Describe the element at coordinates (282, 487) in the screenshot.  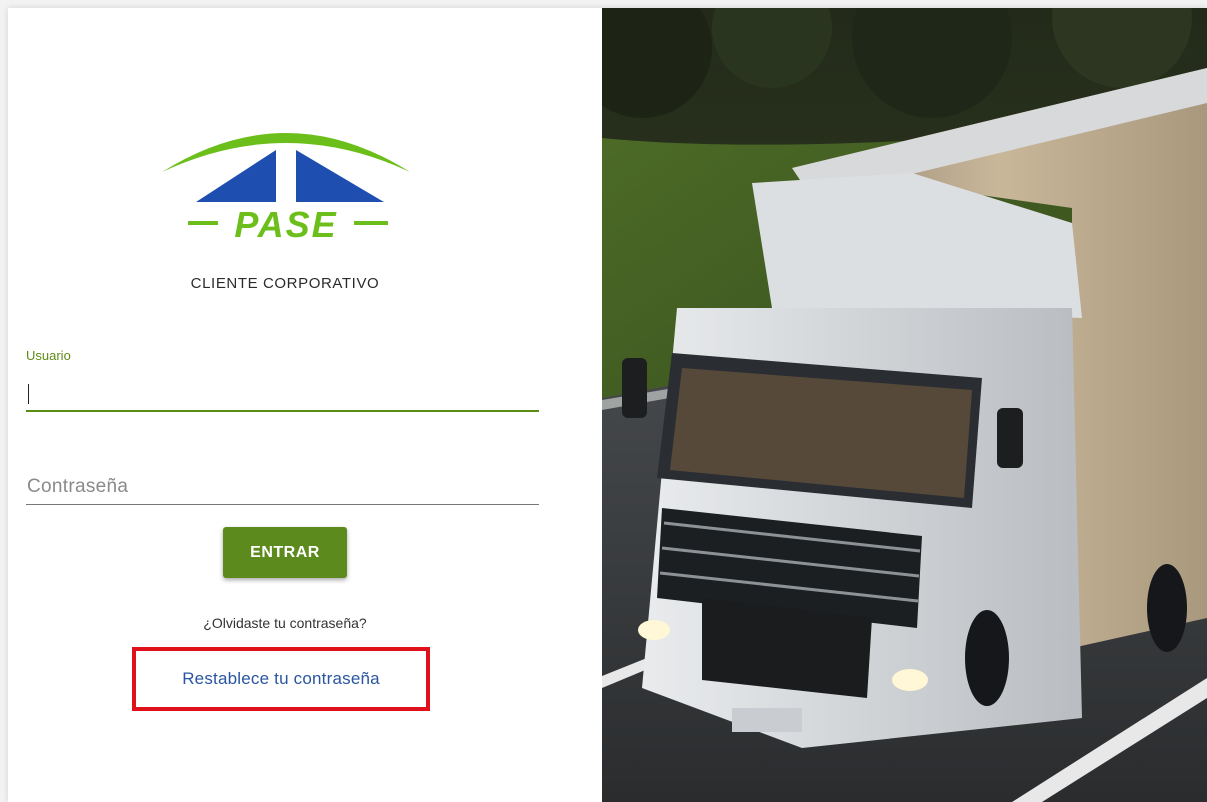
I see `password-input` at that location.